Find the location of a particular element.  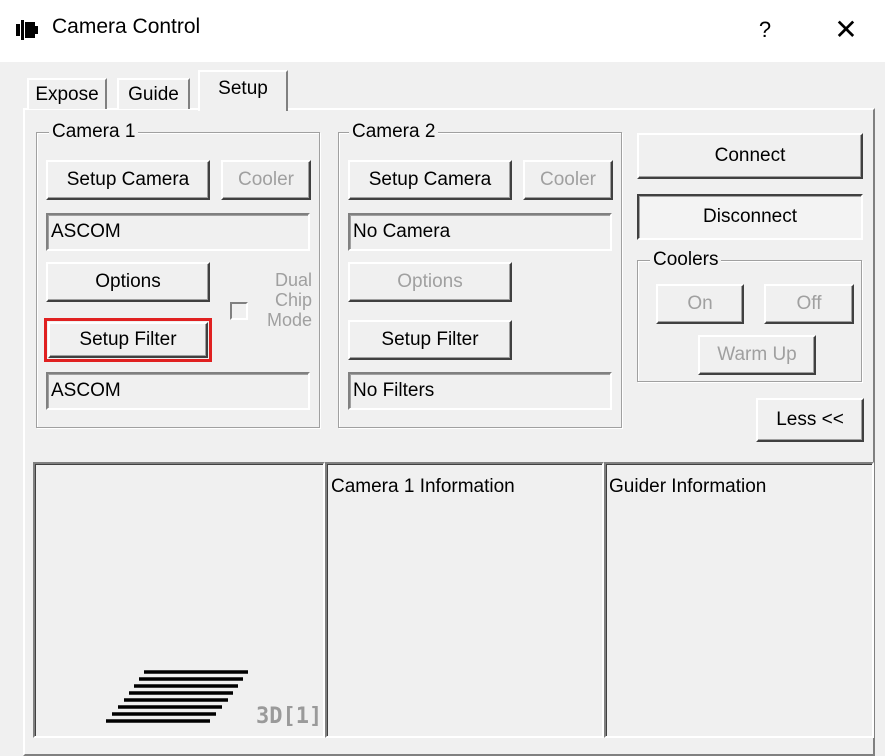

cooler-on-button: On is located at coordinates (700, 304).